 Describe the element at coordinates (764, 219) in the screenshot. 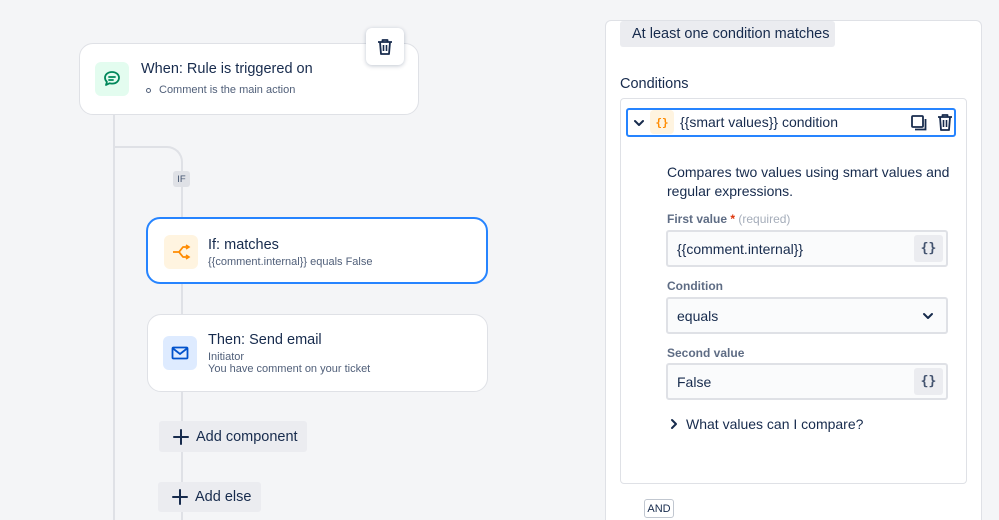

I see `required-text: (required)` at that location.